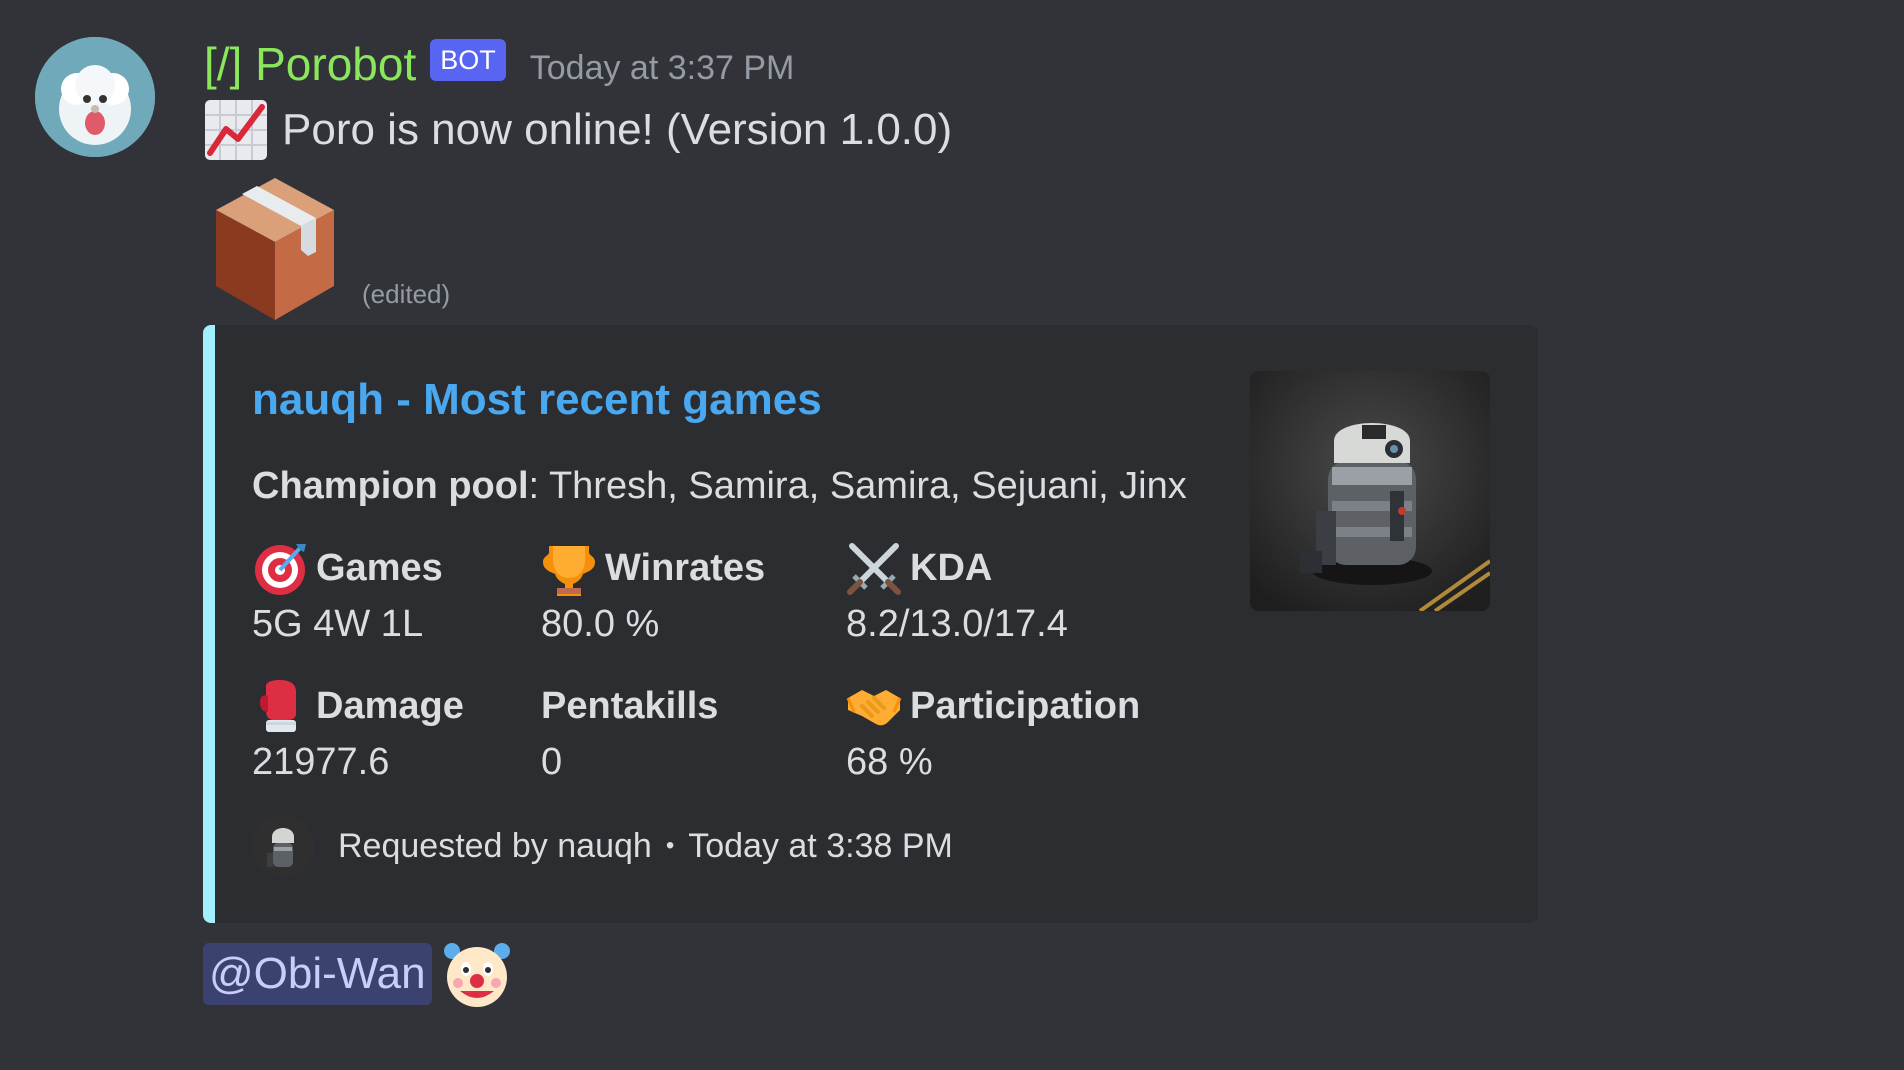 The image size is (1904, 1070). I want to click on footer-requested-by: Requested by nauqh, so click(495, 845).